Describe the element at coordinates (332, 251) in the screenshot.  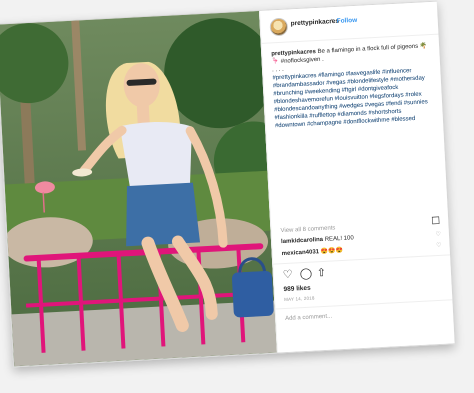
I see `comment-text: 😍😍😍` at that location.